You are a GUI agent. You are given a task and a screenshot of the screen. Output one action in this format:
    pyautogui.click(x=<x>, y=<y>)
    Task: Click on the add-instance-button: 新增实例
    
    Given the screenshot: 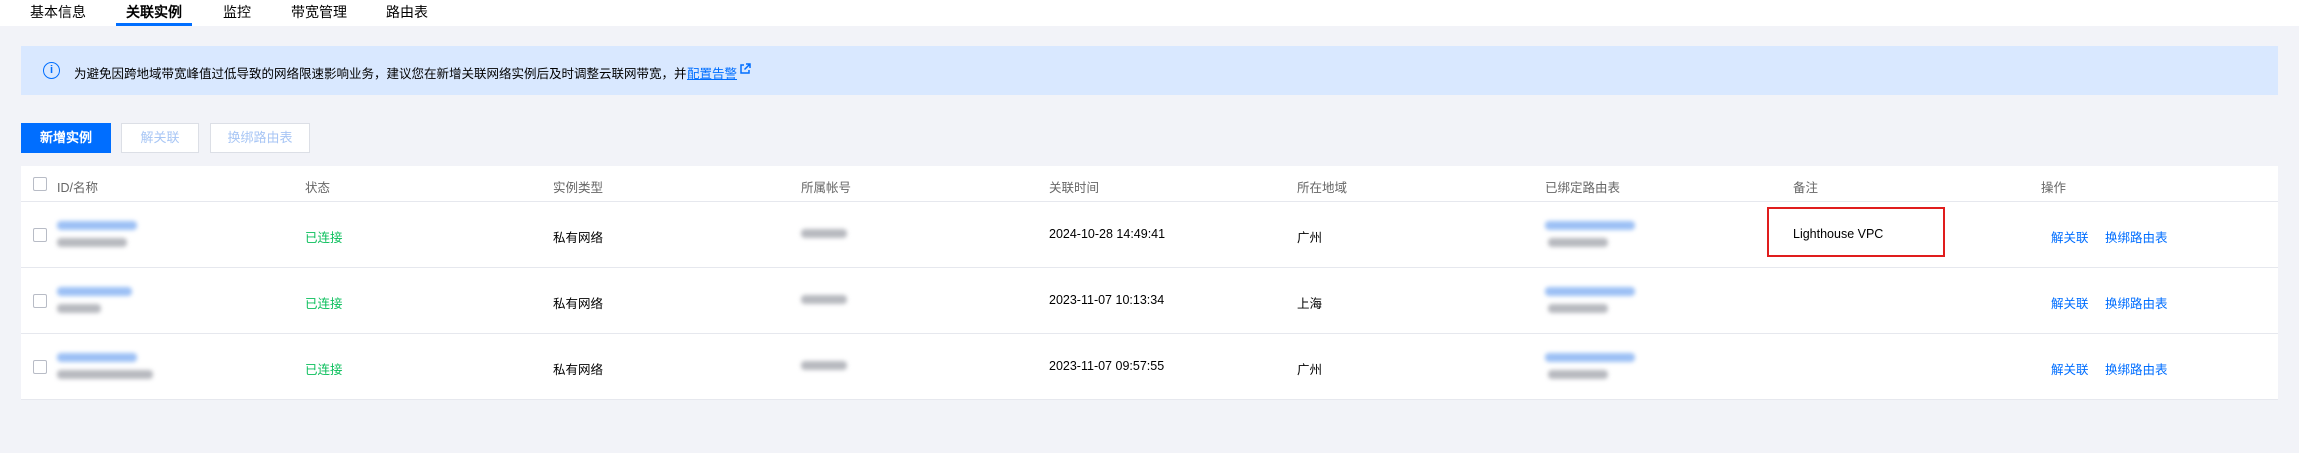 What is the action you would take?
    pyautogui.click(x=66, y=138)
    